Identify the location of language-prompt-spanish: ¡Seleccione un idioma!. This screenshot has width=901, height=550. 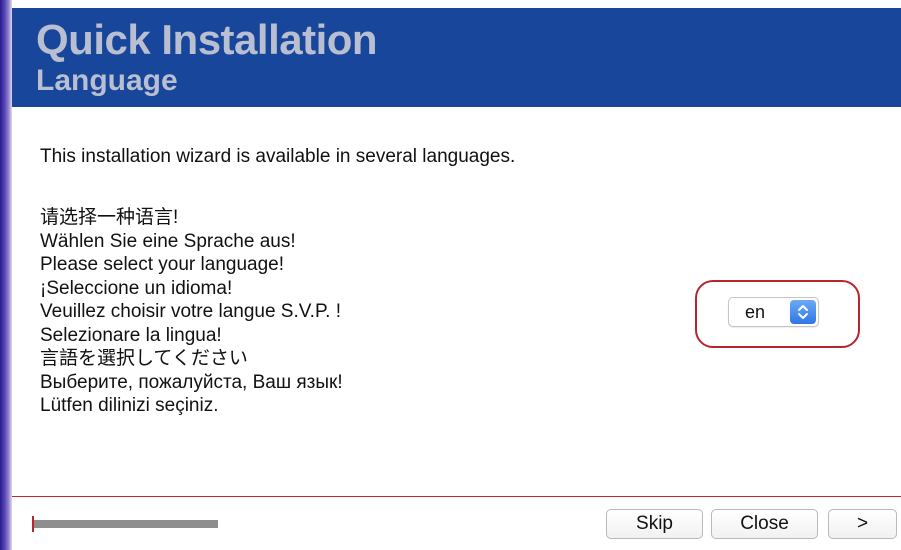
(136, 288).